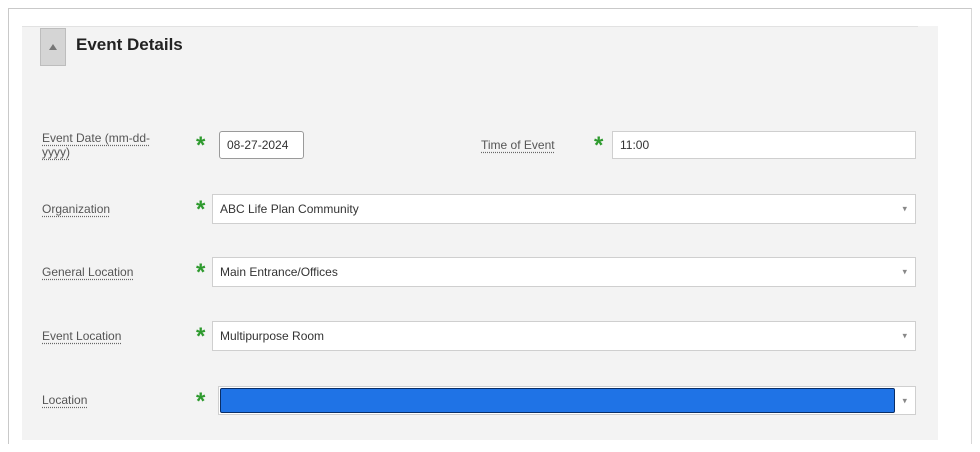  Describe the element at coordinates (76, 209) in the screenshot. I see `organization-label: Organization` at that location.